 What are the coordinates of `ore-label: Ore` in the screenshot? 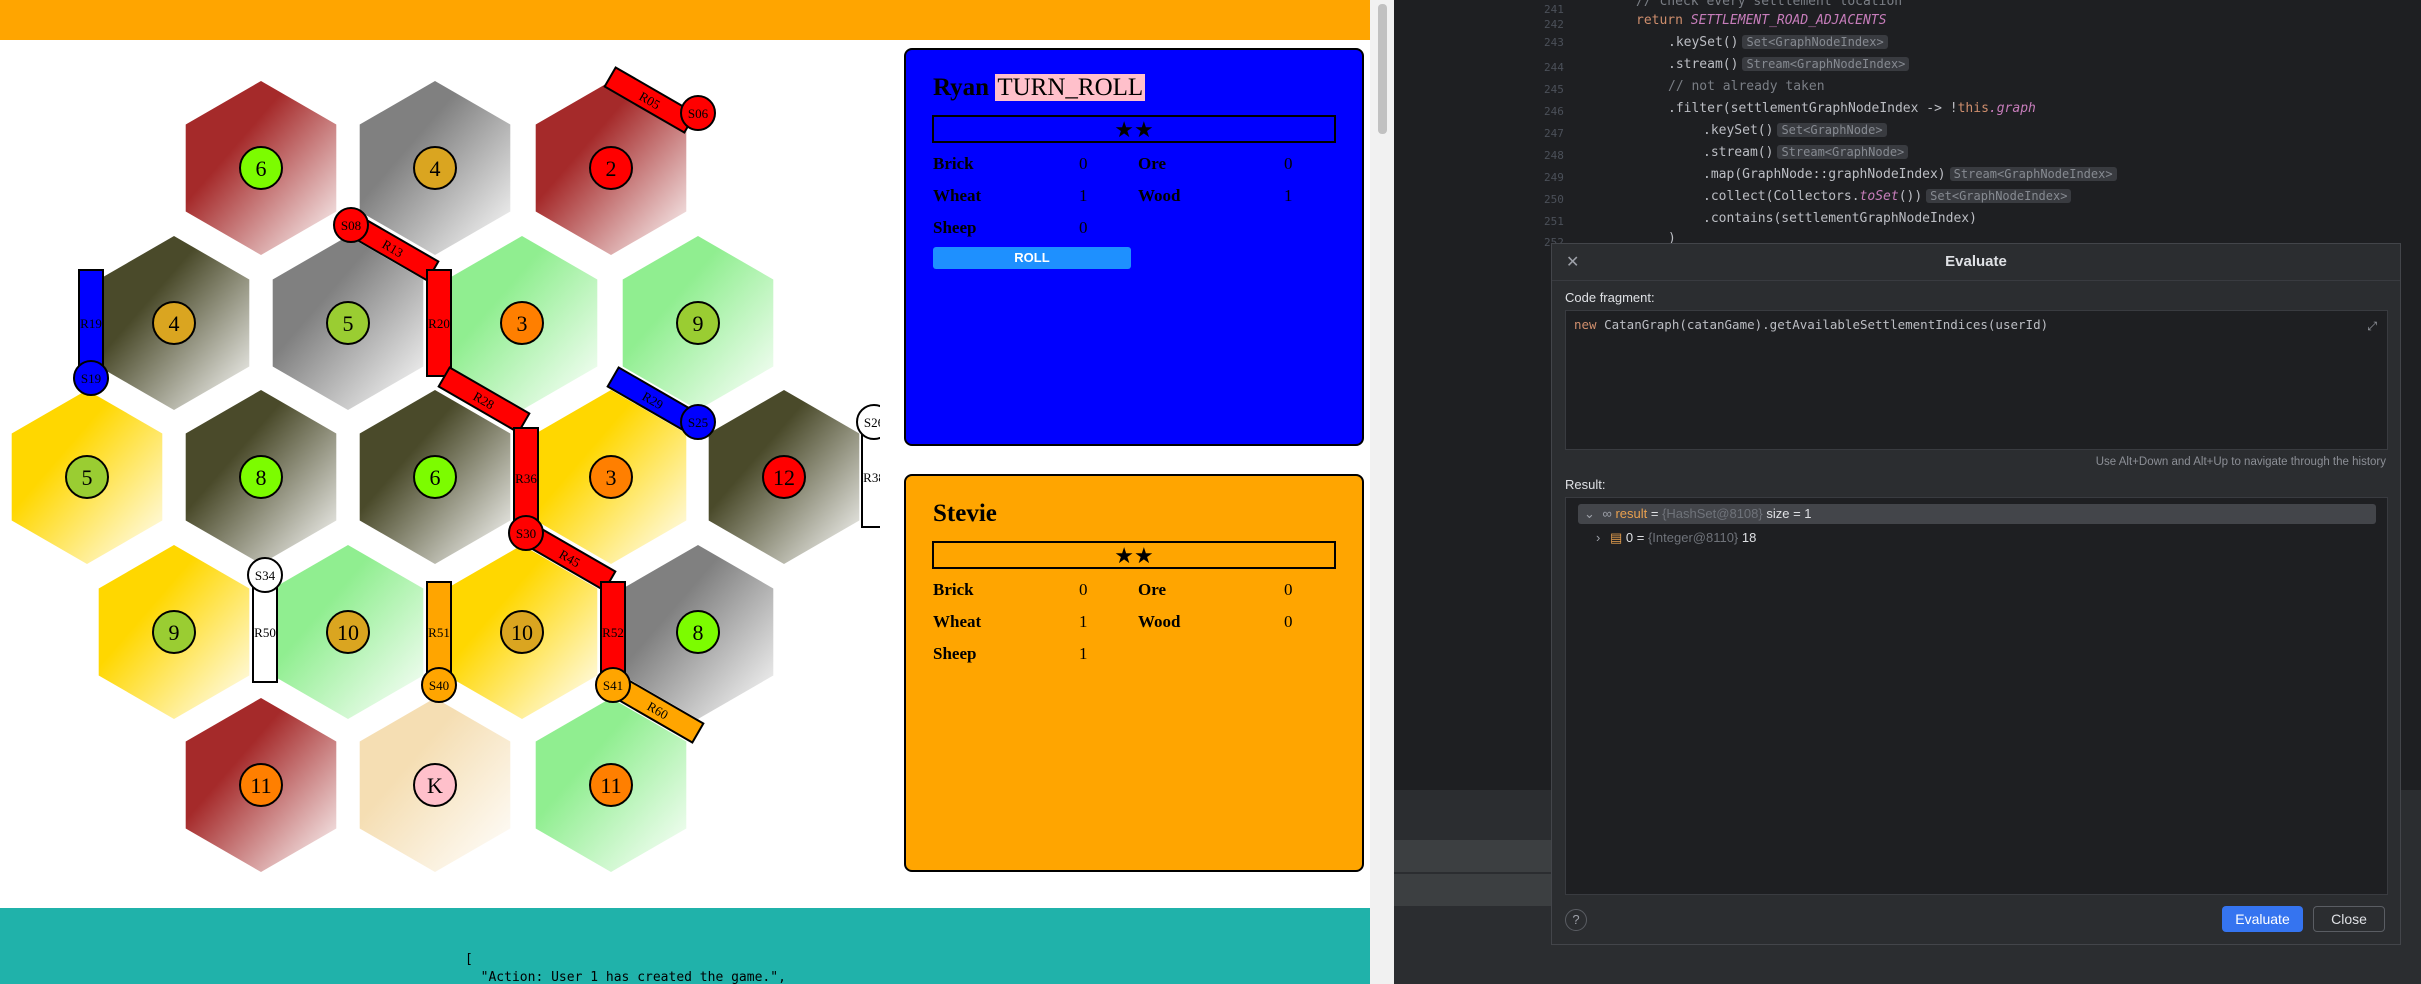 It's located at (1152, 163).